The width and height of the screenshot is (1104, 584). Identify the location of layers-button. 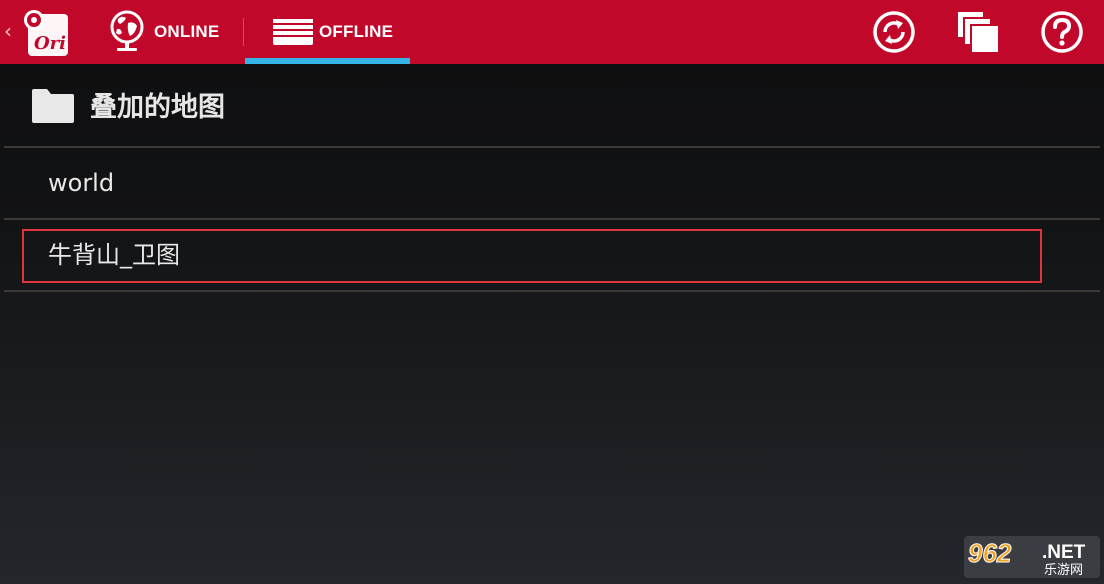
(978, 32).